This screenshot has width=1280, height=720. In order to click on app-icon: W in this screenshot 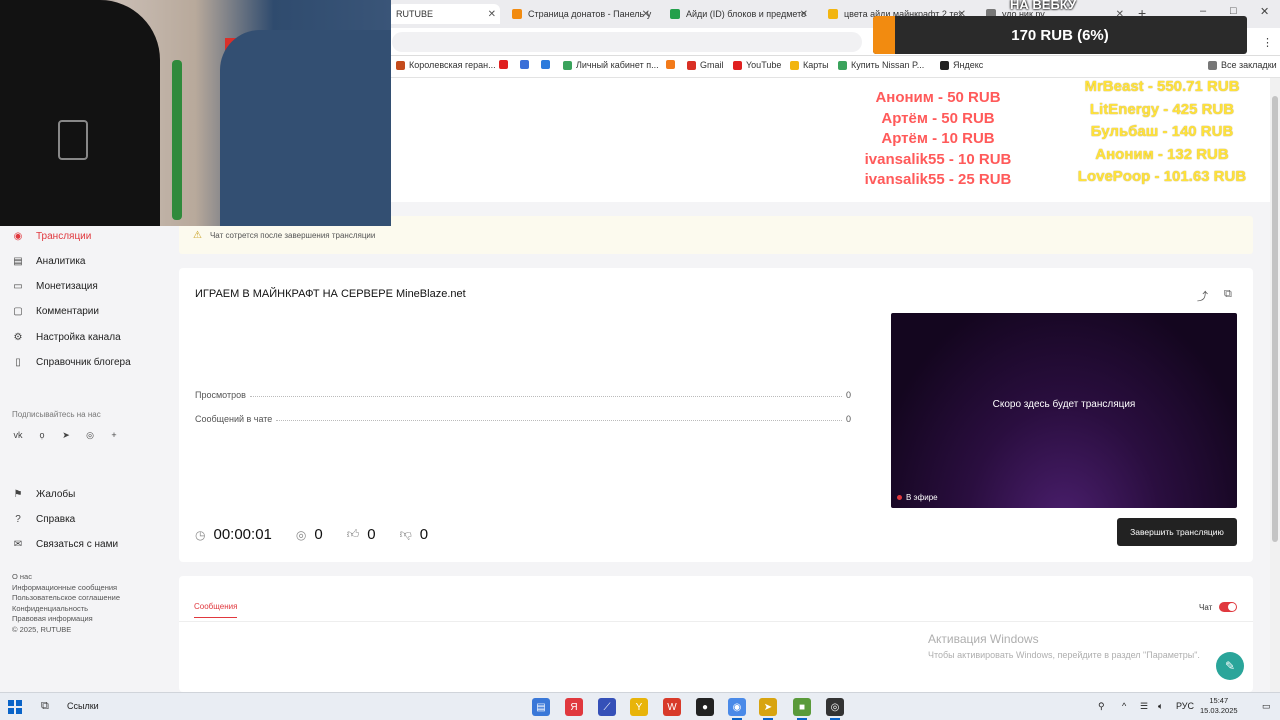, I will do `click(672, 707)`.